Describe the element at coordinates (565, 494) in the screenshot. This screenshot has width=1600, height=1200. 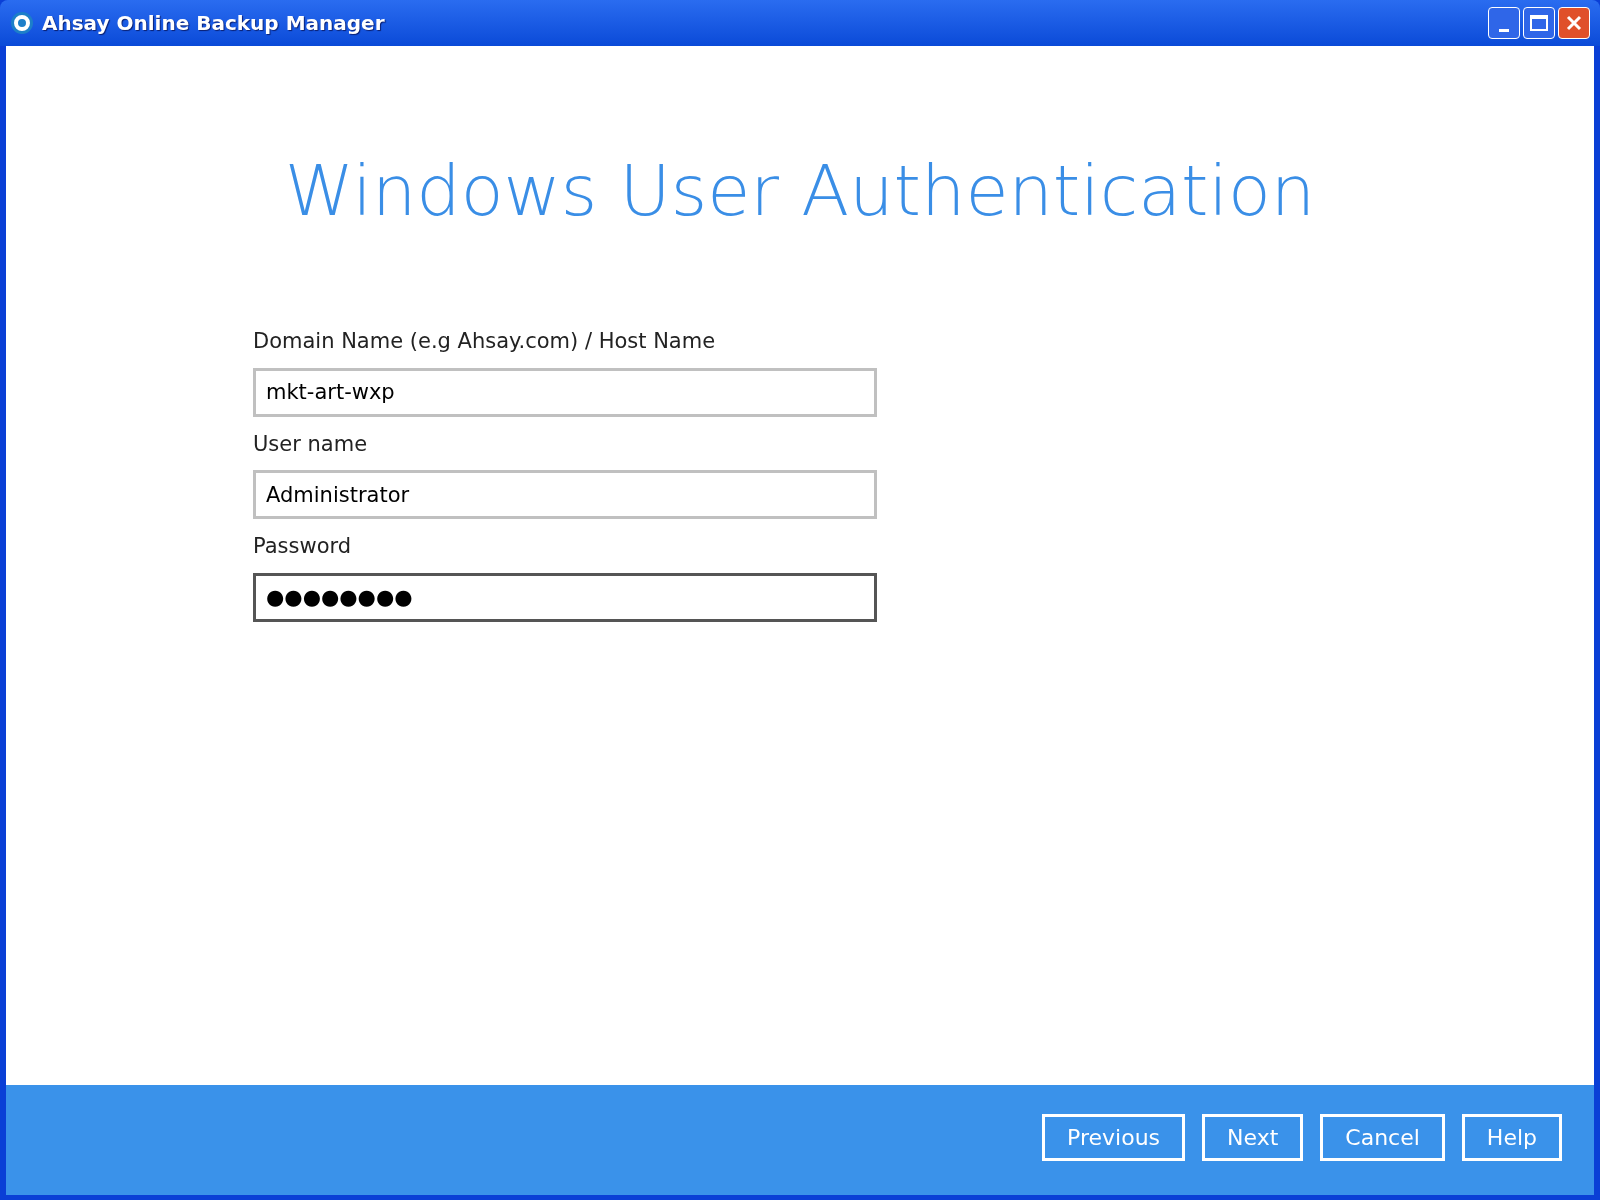
I see `input-field: Administrator` at that location.